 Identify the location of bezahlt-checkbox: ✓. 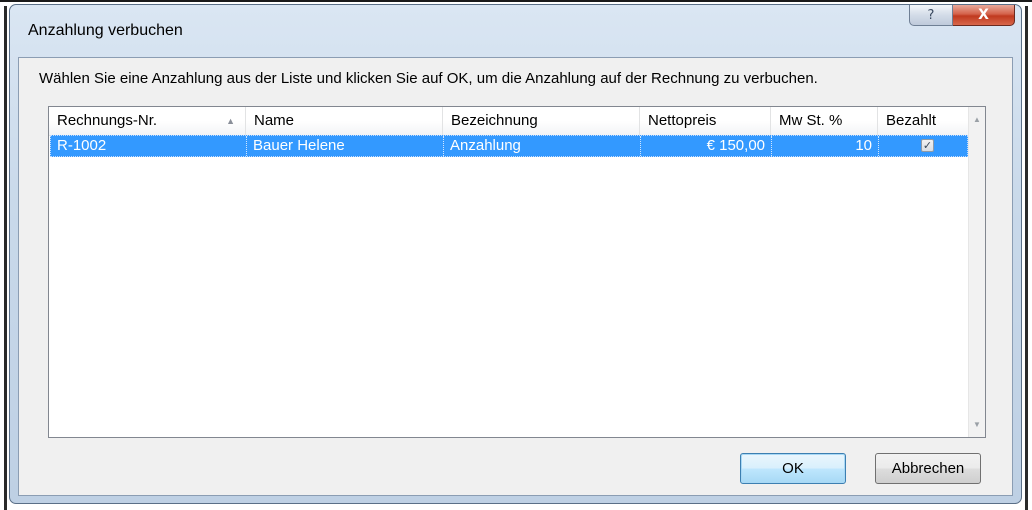
(927, 145).